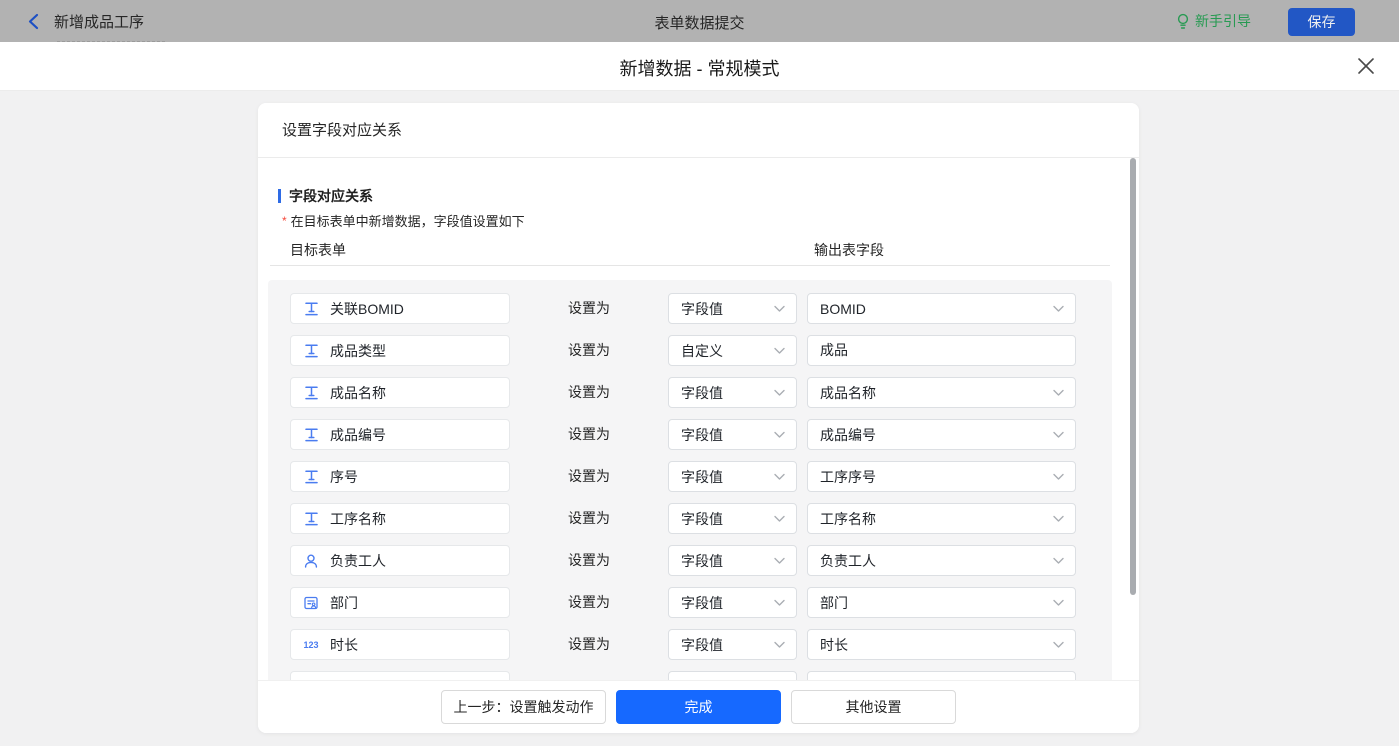  What do you see at coordinates (400, 434) in the screenshot?
I see `target-field-box: 成品编号` at bounding box center [400, 434].